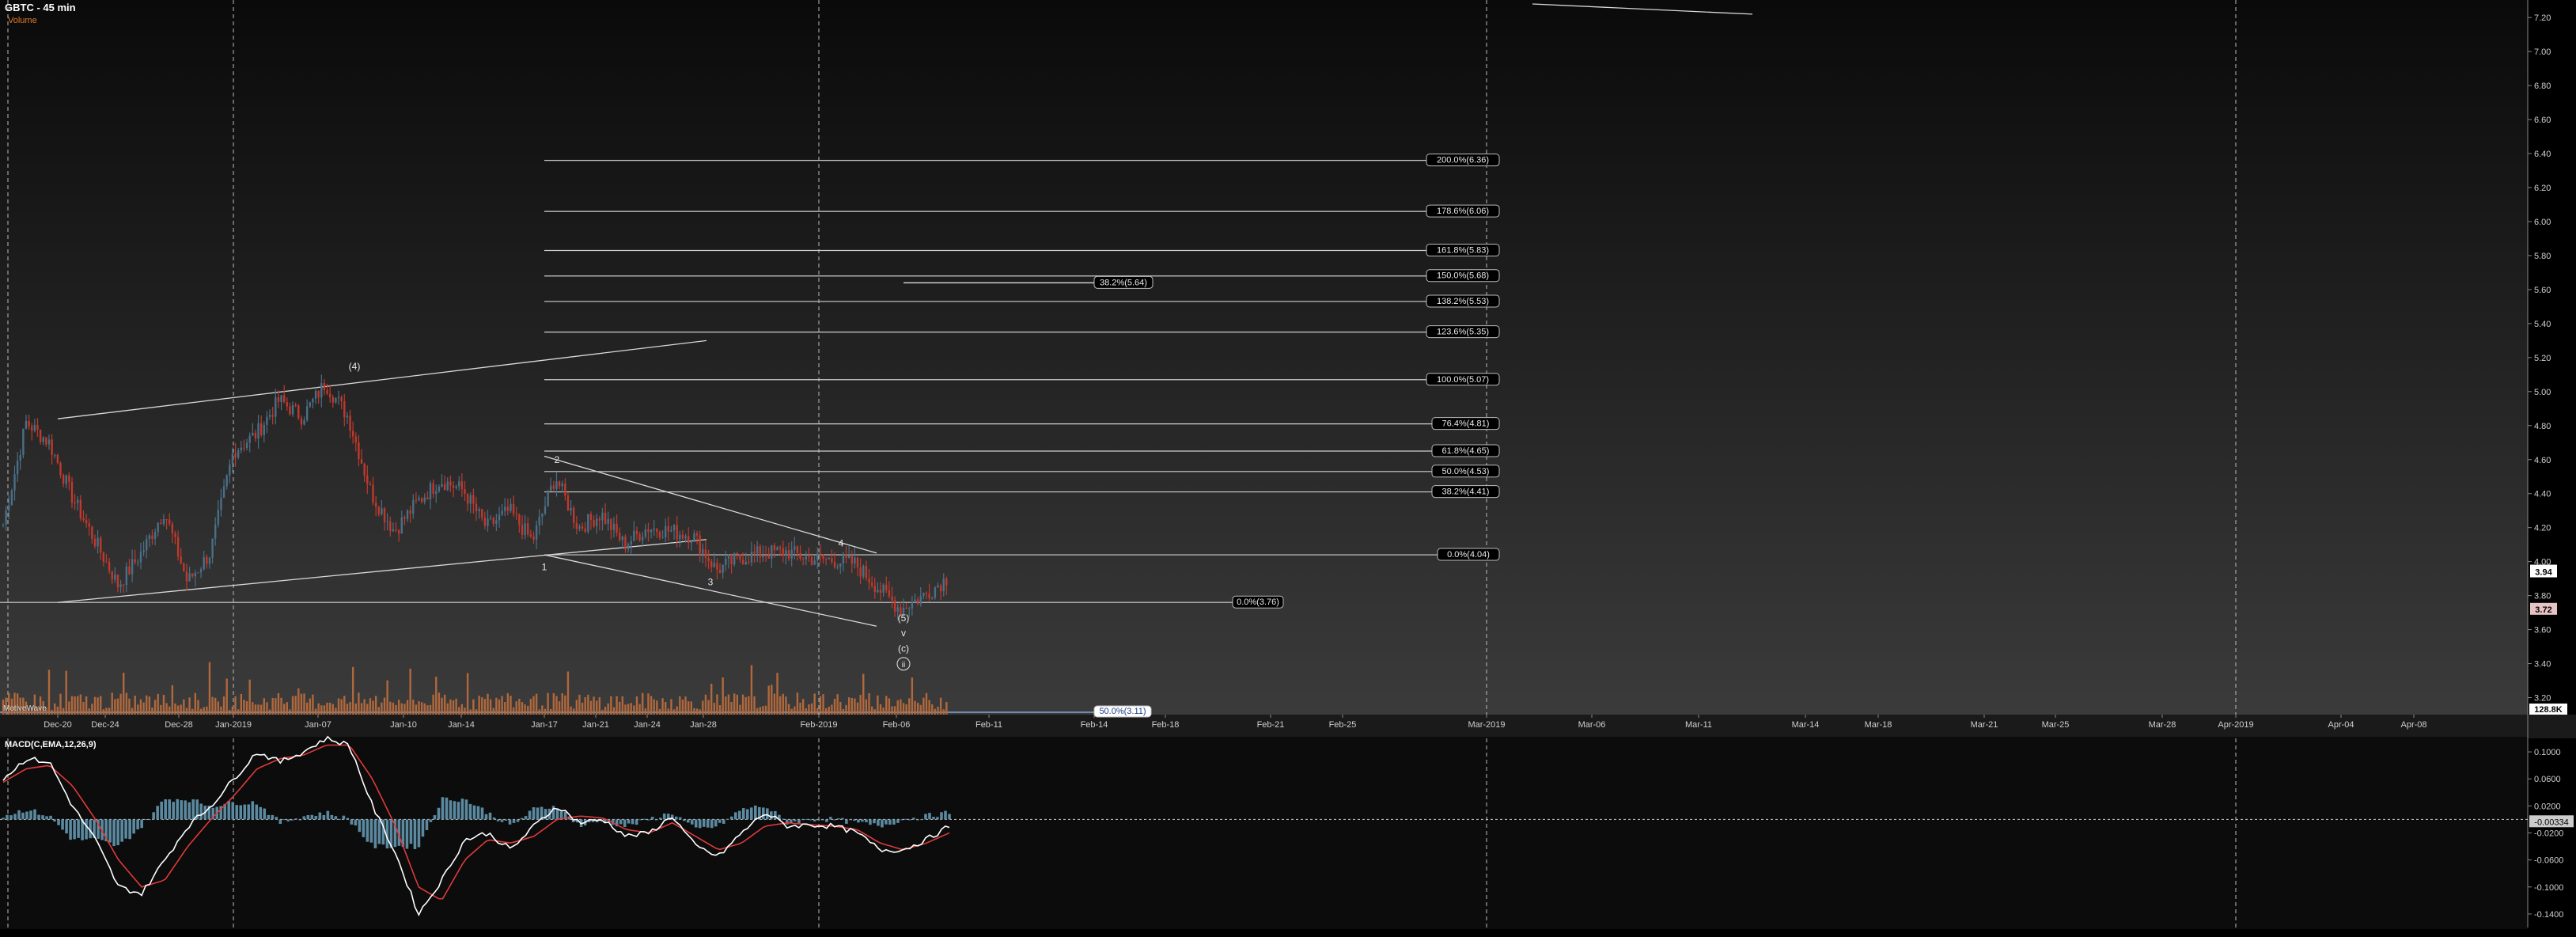  I want to click on macd-tick-label: 0.1000, so click(2547, 752).